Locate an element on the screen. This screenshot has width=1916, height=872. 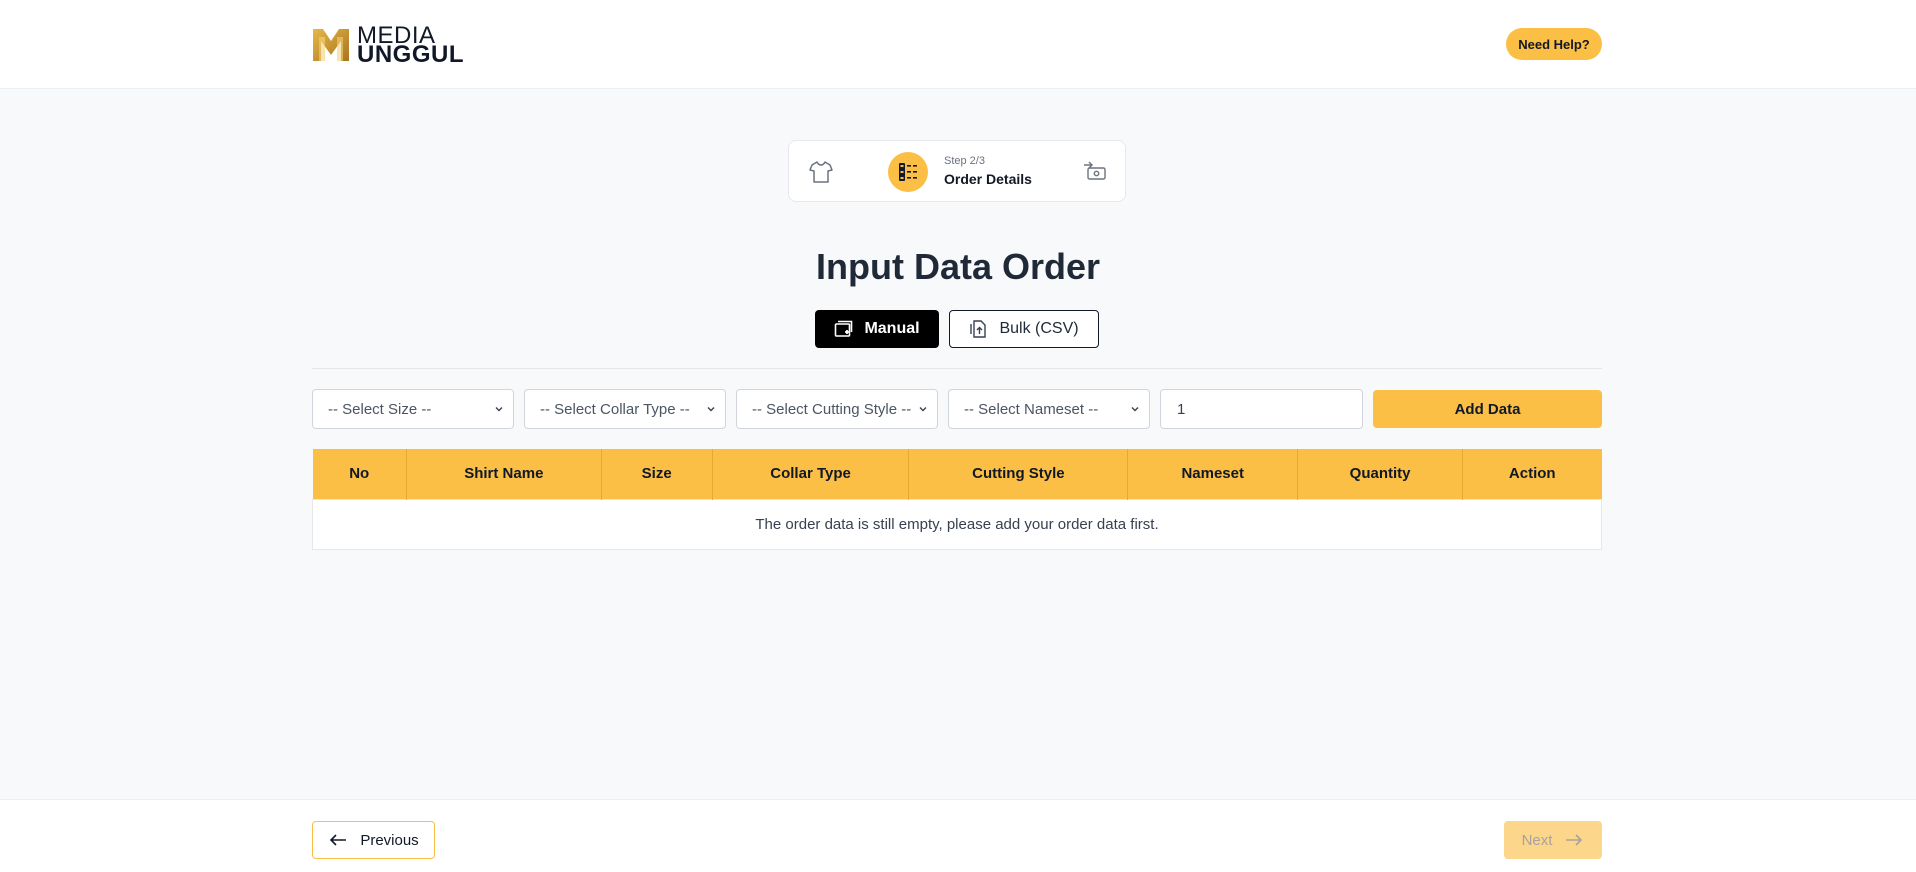
column-header-cutting-style: Cutting Style is located at coordinates (1018, 474).